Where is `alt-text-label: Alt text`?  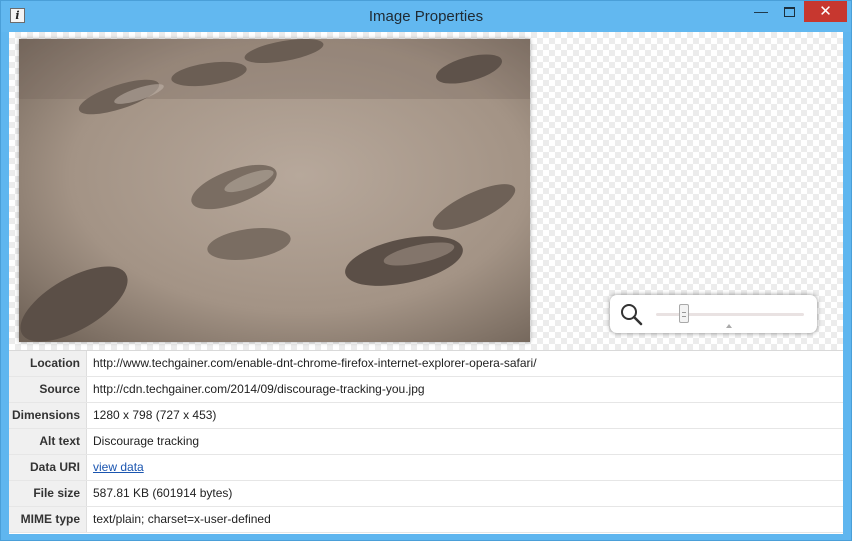
alt-text-label: Alt text is located at coordinates (48, 441).